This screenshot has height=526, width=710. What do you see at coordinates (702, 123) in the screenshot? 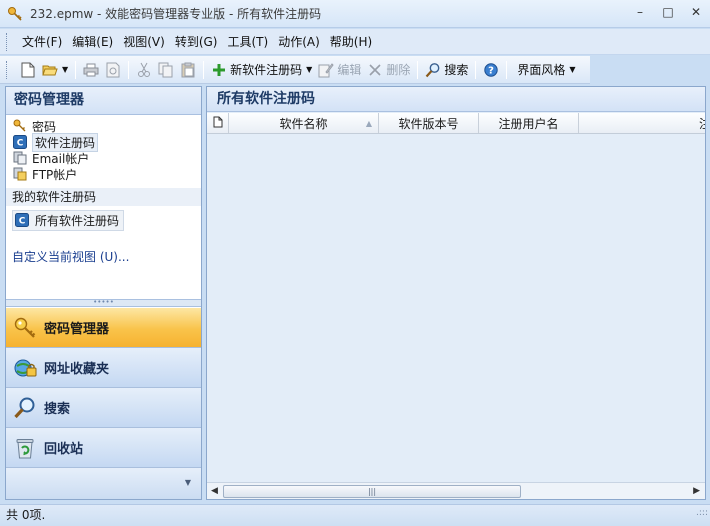
I see `column-header-label: 注册` at bounding box center [702, 123].